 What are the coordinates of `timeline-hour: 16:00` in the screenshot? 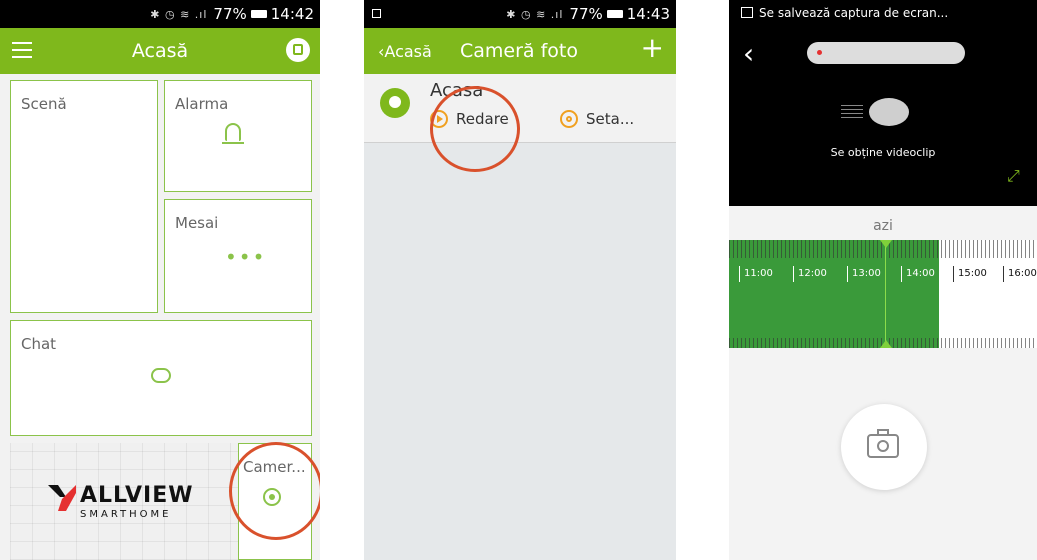 It's located at (1020, 274).